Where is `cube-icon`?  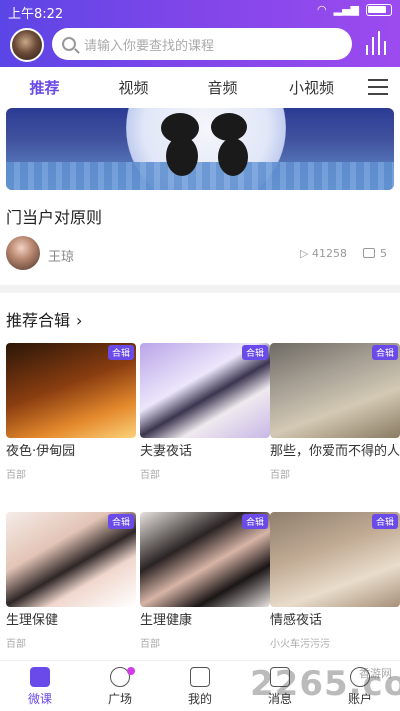 cube-icon is located at coordinates (200, 677).